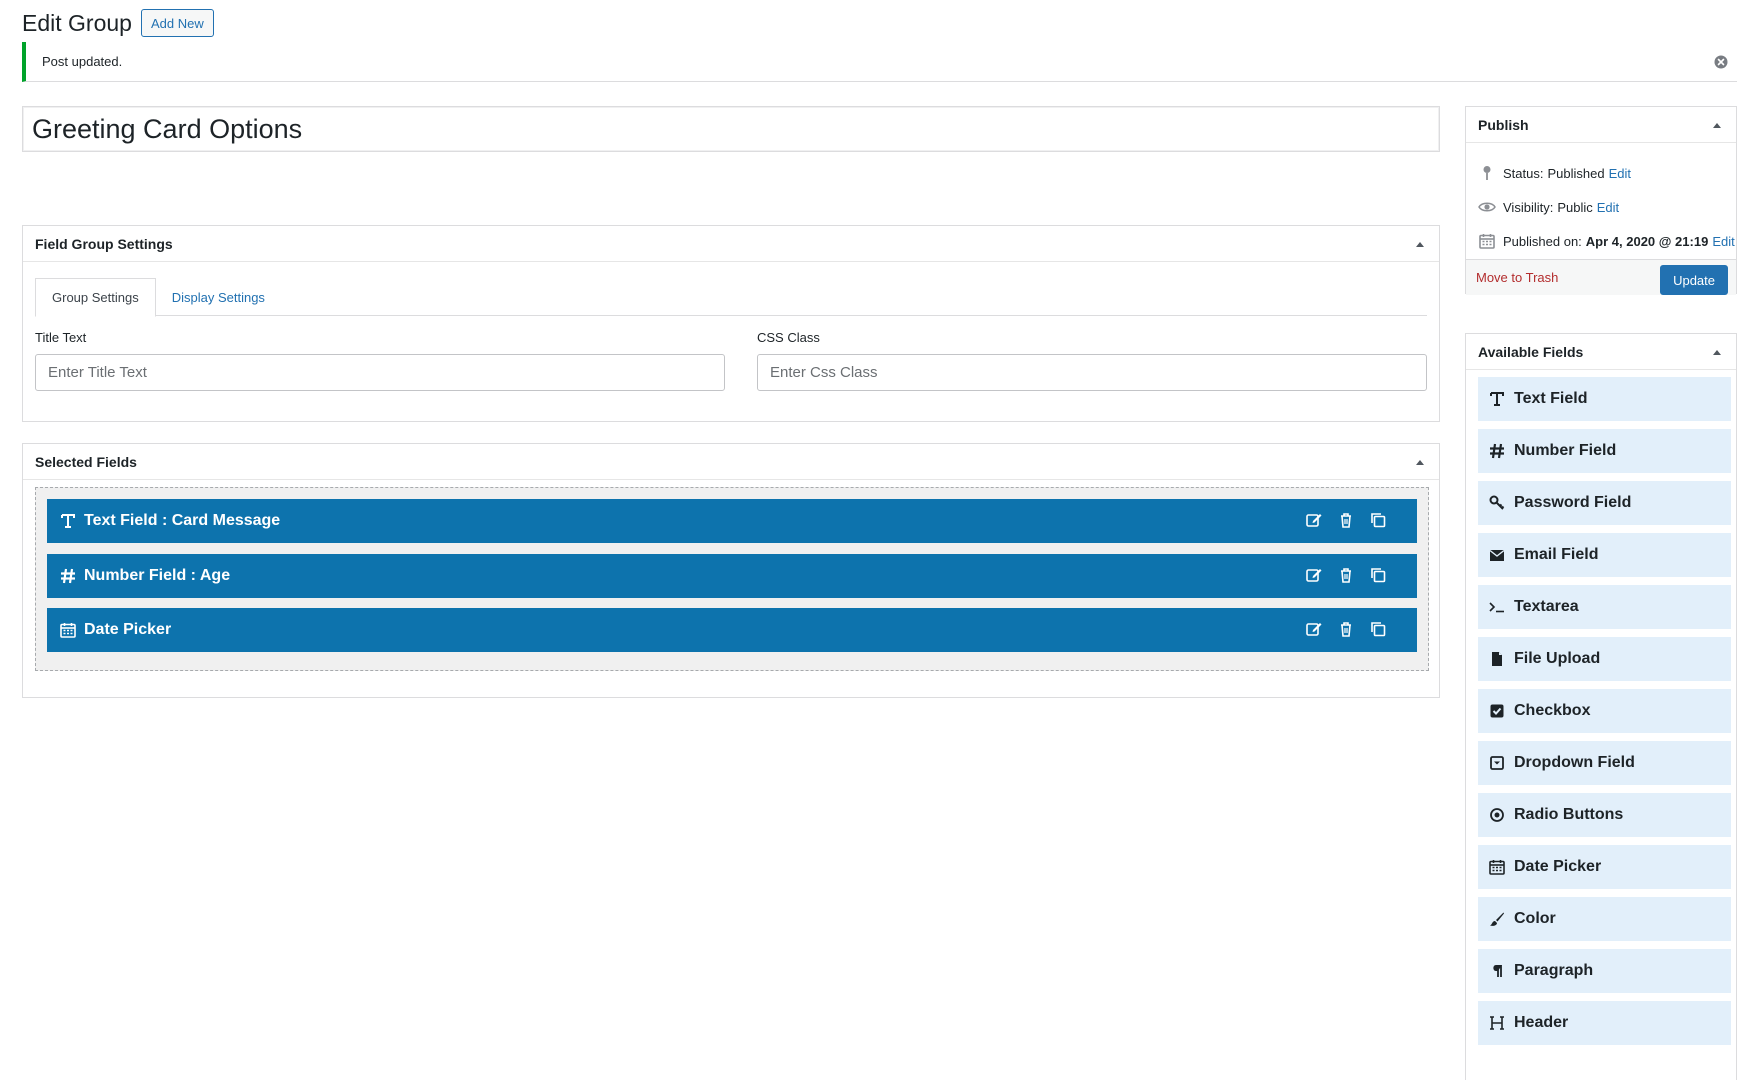  I want to click on visibility-edit-link: Edit, so click(1608, 207).